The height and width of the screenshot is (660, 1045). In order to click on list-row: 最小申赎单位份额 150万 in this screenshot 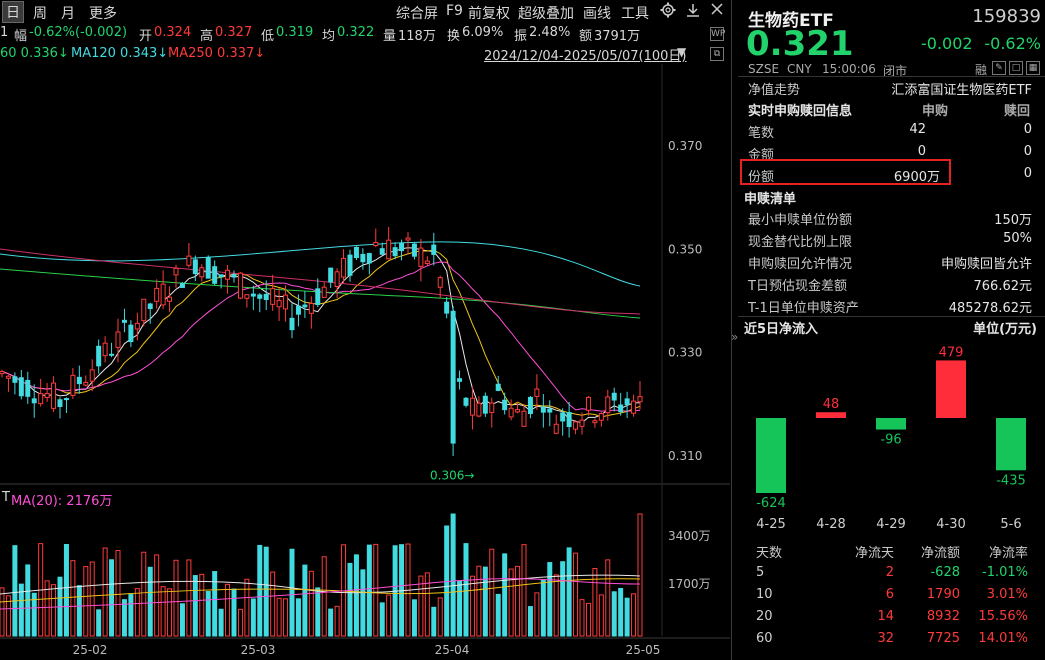, I will do `click(888, 217)`.